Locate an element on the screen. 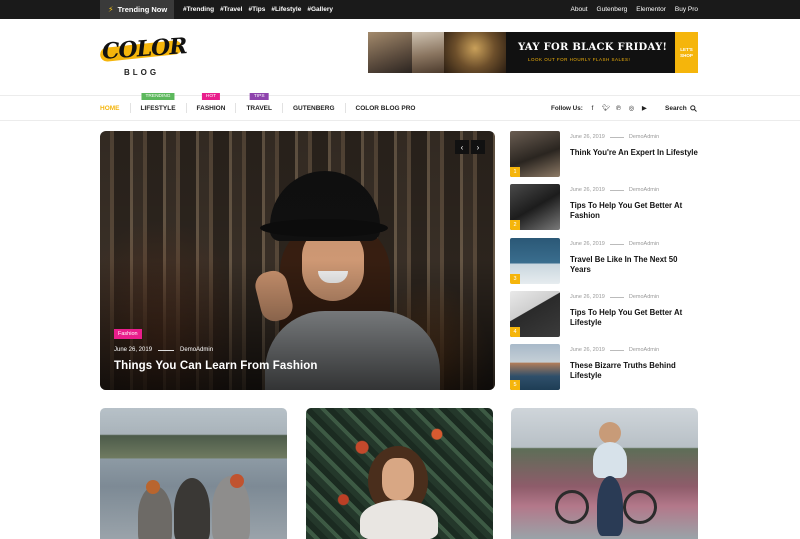 This screenshot has height=539, width=800. chevron-right-icon: › is located at coordinates (478, 147).